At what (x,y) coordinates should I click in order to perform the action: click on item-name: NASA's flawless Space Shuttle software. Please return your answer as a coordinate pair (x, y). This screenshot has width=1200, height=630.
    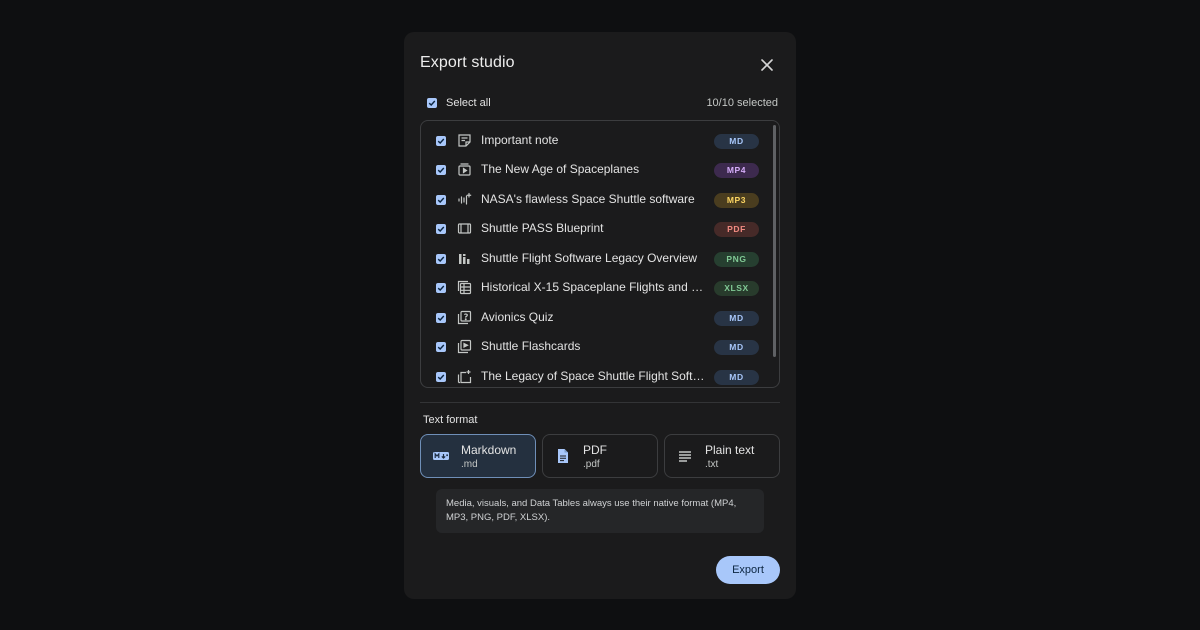
    Looking at the image, I should click on (588, 199).